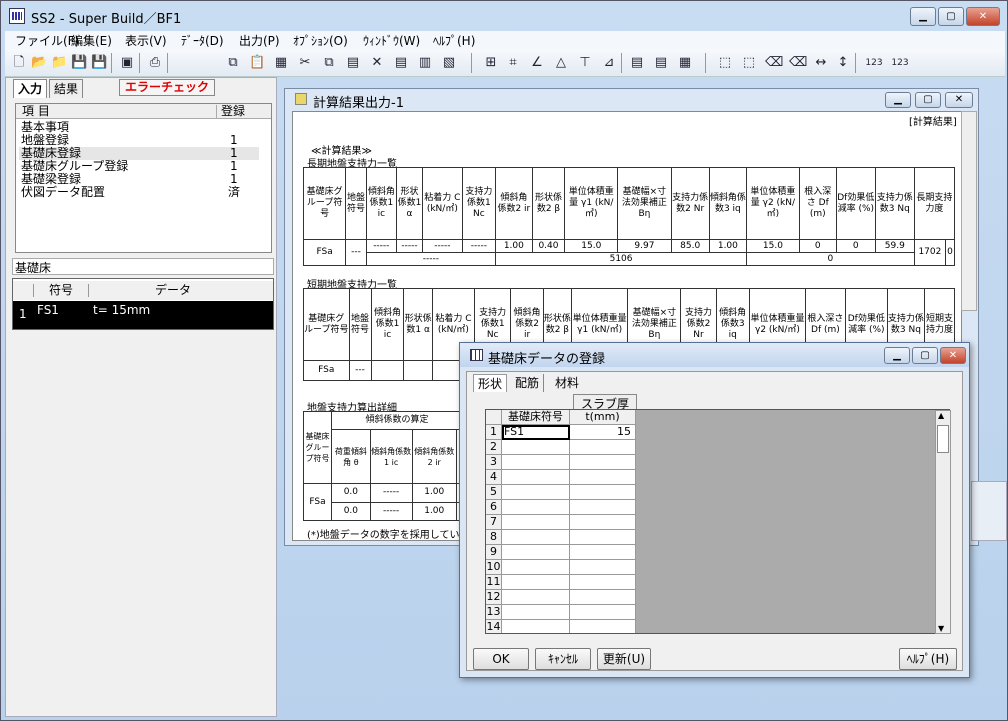  I want to click on save-as-icon: 💾, so click(99, 63).